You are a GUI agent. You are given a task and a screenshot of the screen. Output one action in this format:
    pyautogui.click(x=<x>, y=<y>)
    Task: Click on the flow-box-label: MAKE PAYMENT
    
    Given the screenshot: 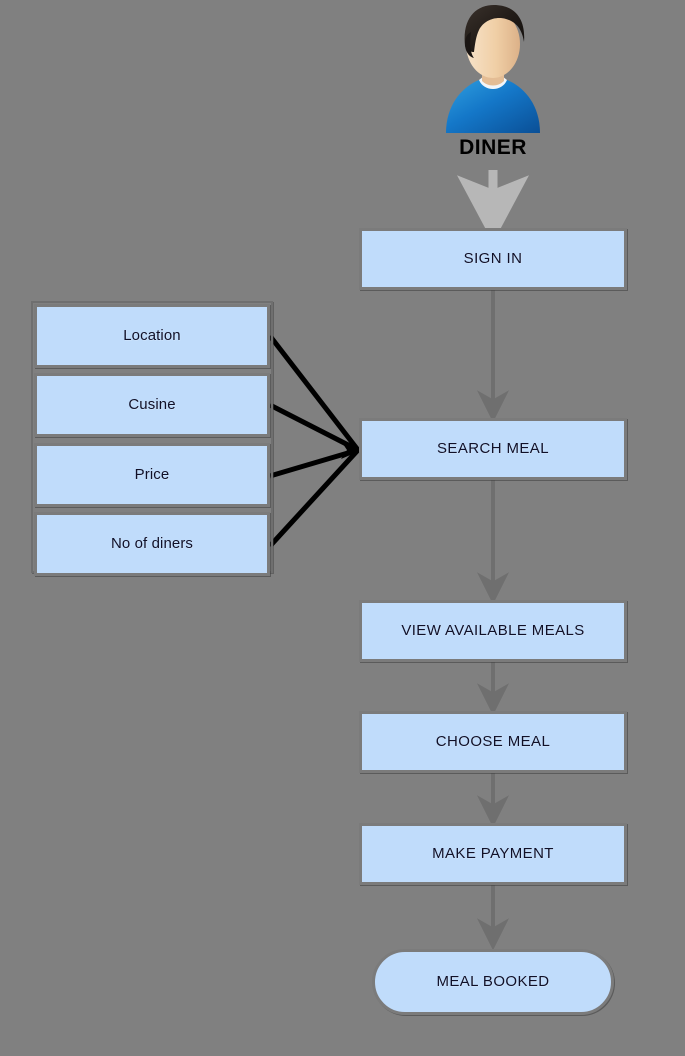 What is the action you would take?
    pyautogui.click(x=493, y=853)
    